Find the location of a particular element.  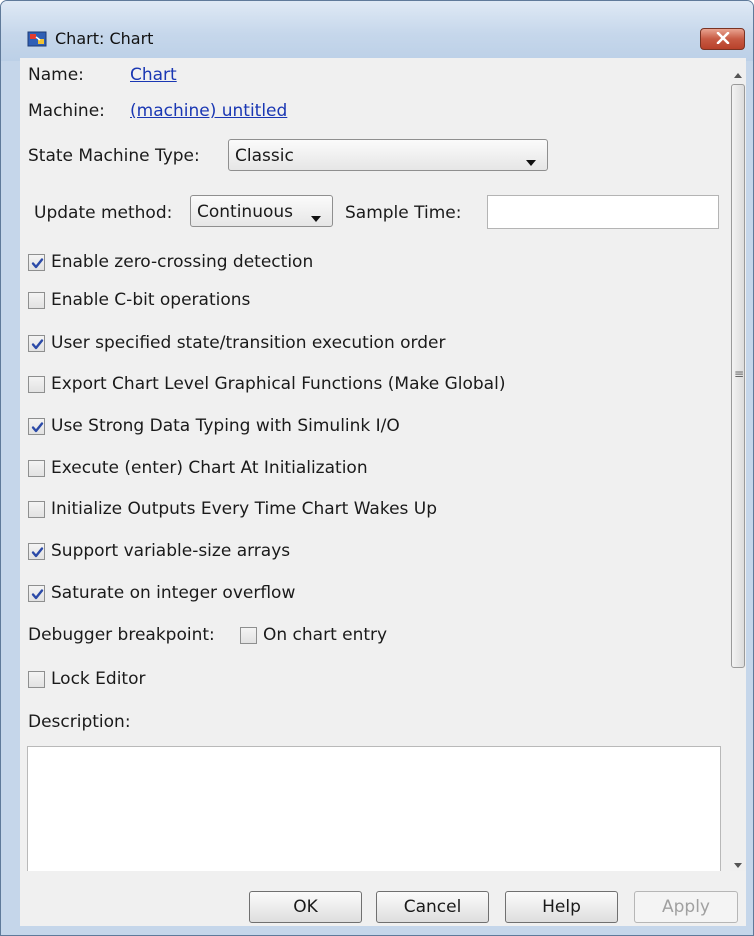

stateflow-chart-icon is located at coordinates (37, 39).